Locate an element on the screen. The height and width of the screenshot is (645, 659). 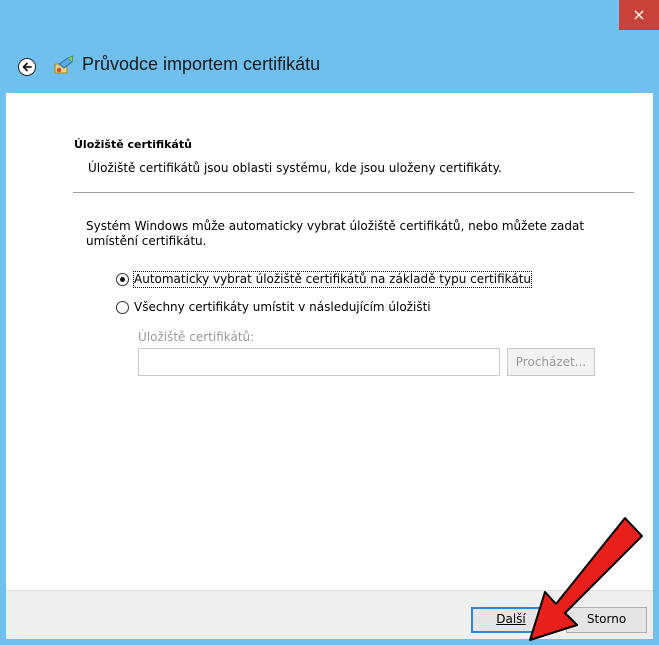
cancel-button-label: Storno is located at coordinates (606, 619).